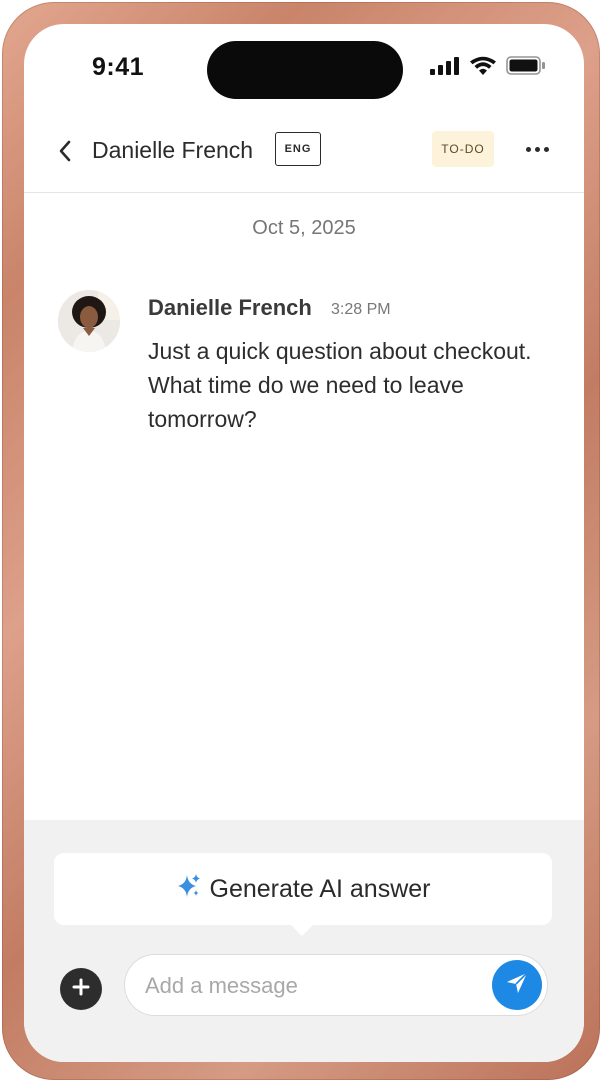 The height and width of the screenshot is (1082, 602). I want to click on add-attachment-button, so click(81, 989).